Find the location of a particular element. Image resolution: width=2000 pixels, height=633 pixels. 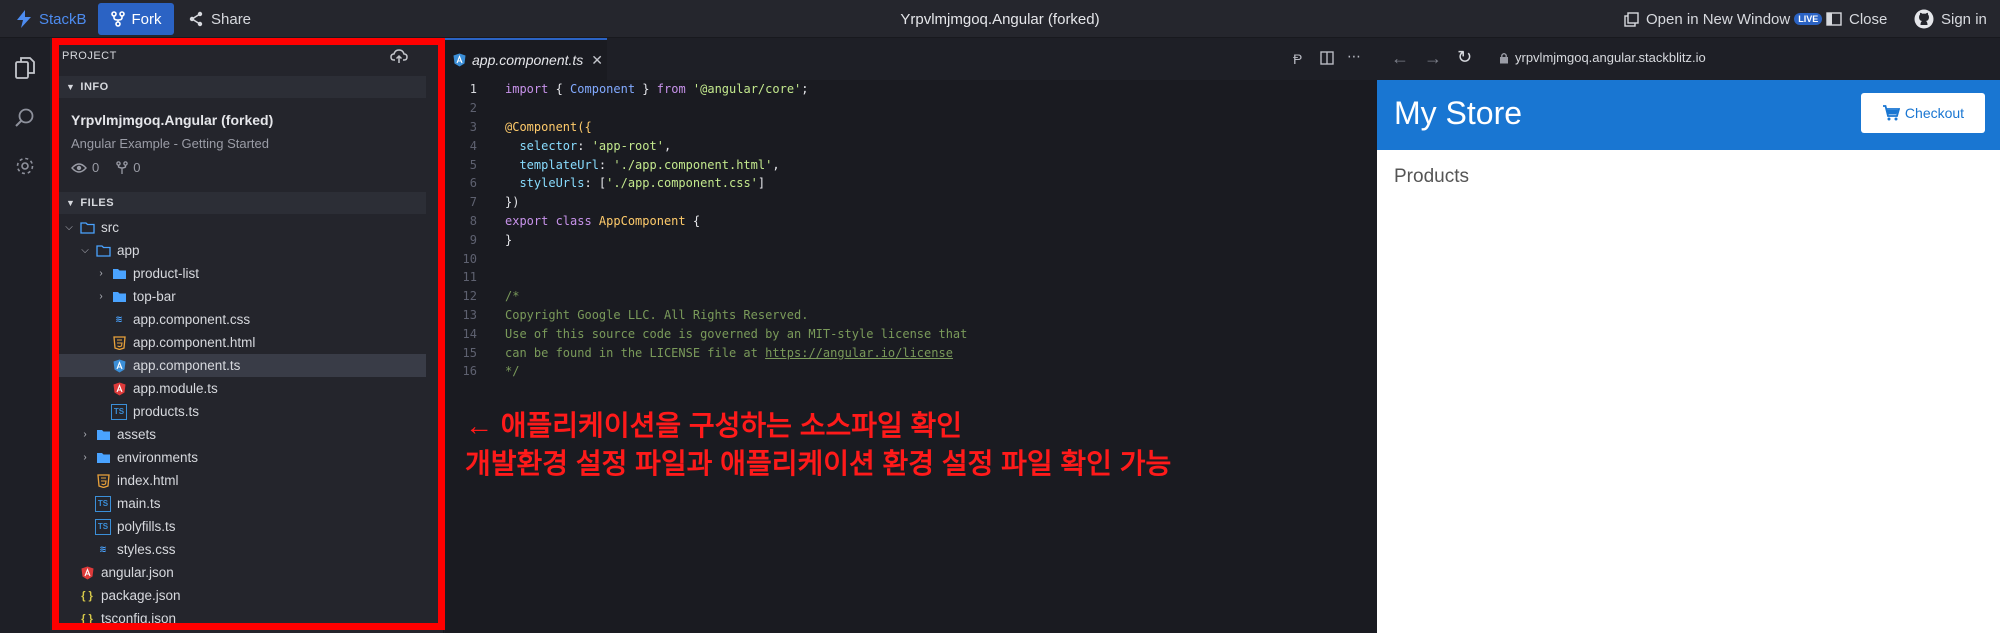

tree-item-product-list: › product-list is located at coordinates (242, 273).